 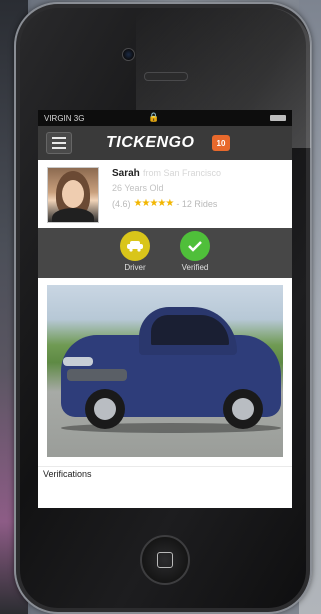 I want to click on user-location: from San Francisco, so click(x=182, y=173).